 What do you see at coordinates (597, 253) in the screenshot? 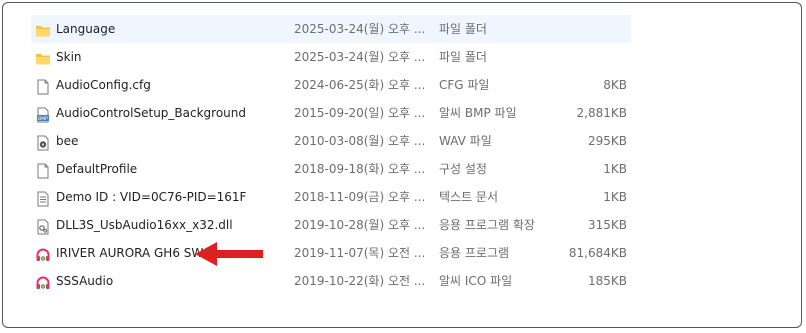
I see `file-size: 81,684KB` at bounding box center [597, 253].